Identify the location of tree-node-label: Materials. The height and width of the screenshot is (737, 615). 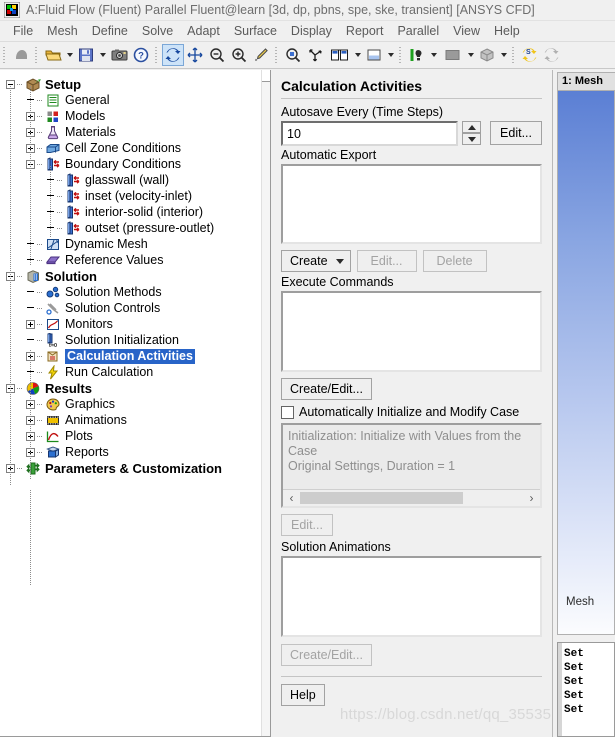
(90, 131).